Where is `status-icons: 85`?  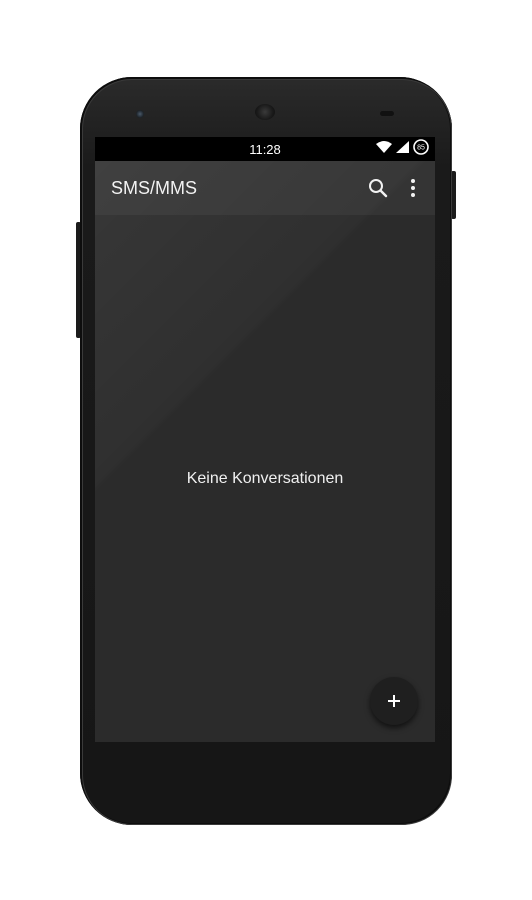 status-icons: 85 is located at coordinates (402, 149).